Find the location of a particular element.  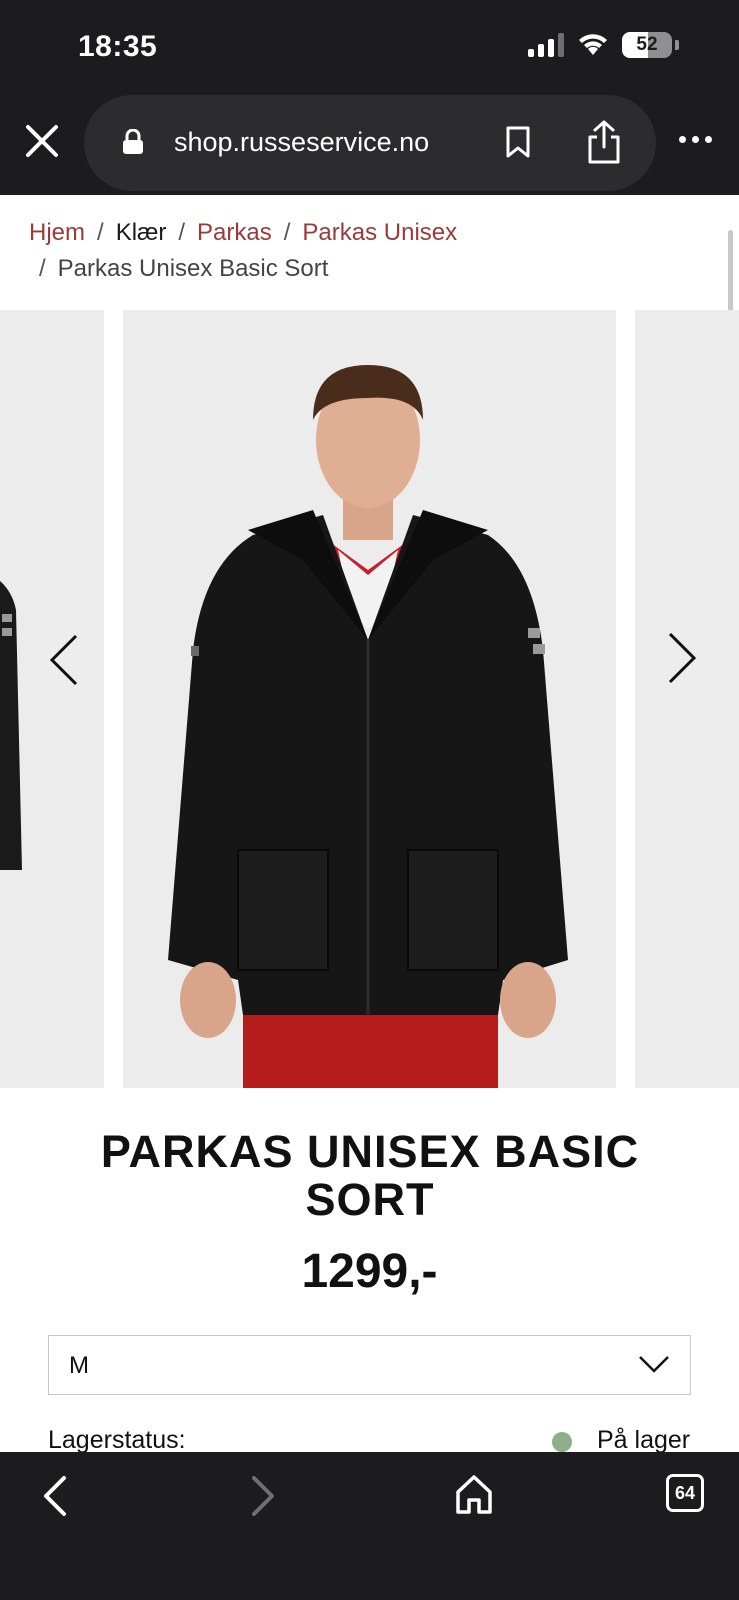

stock-label: Lagerstatus: is located at coordinates (117, 1440).